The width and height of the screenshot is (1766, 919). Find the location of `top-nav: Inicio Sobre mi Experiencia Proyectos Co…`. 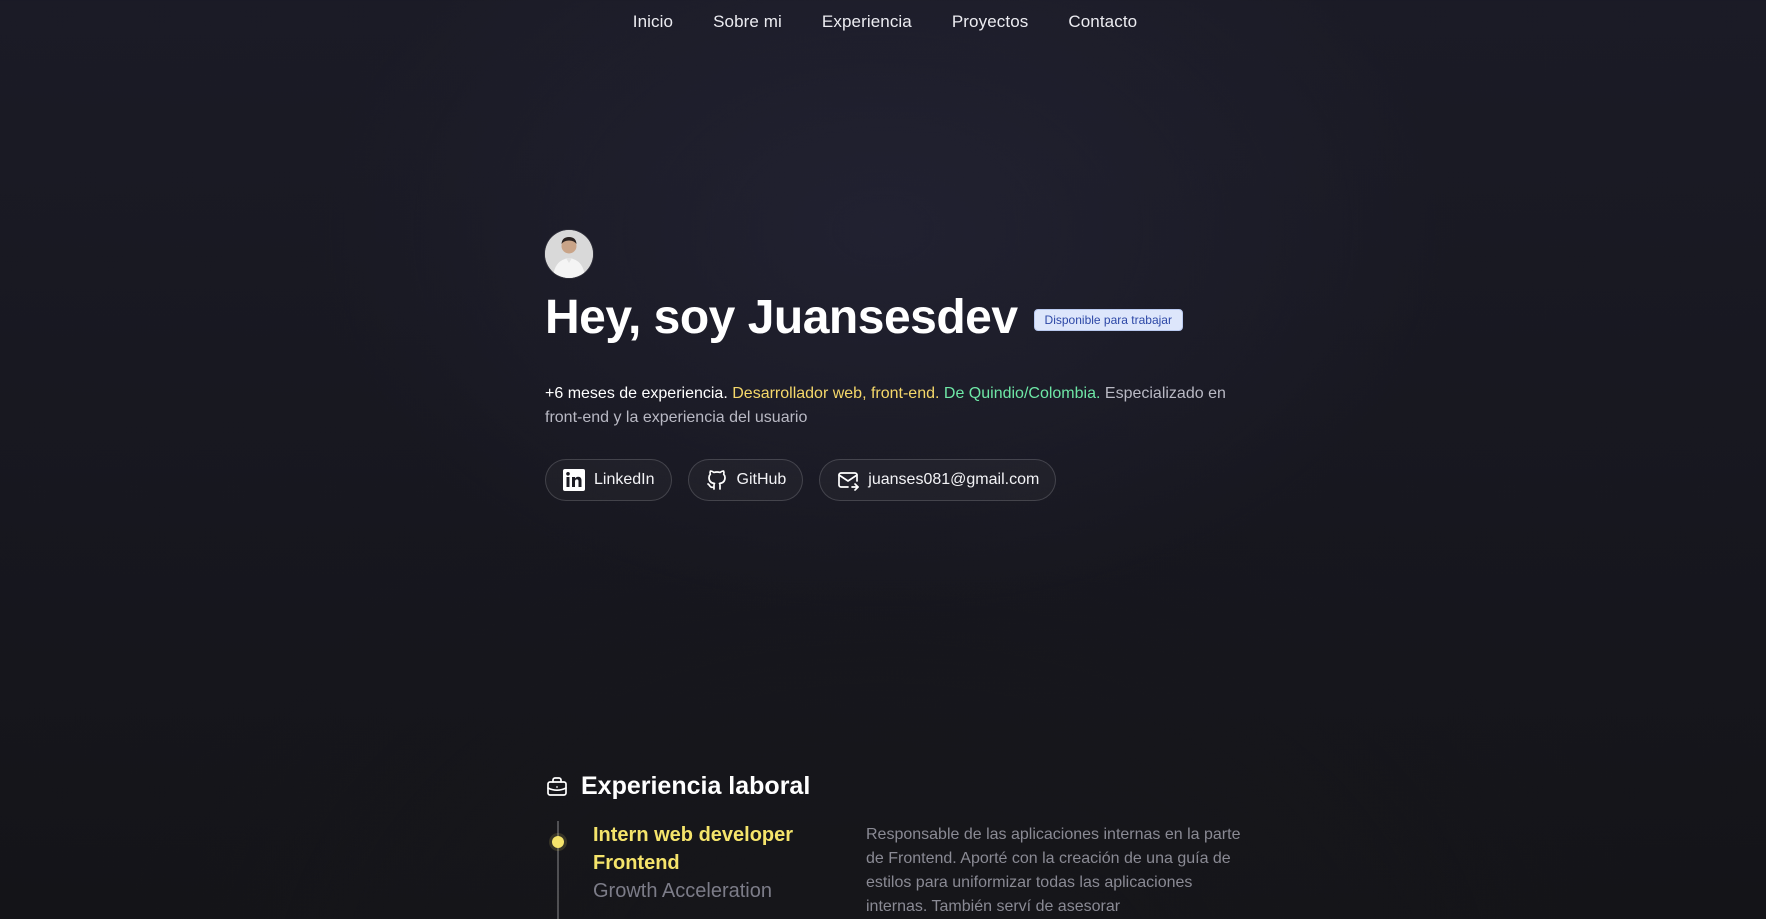

top-nav: Inicio Sobre mi Experiencia Proyectos Co… is located at coordinates (883, 22).